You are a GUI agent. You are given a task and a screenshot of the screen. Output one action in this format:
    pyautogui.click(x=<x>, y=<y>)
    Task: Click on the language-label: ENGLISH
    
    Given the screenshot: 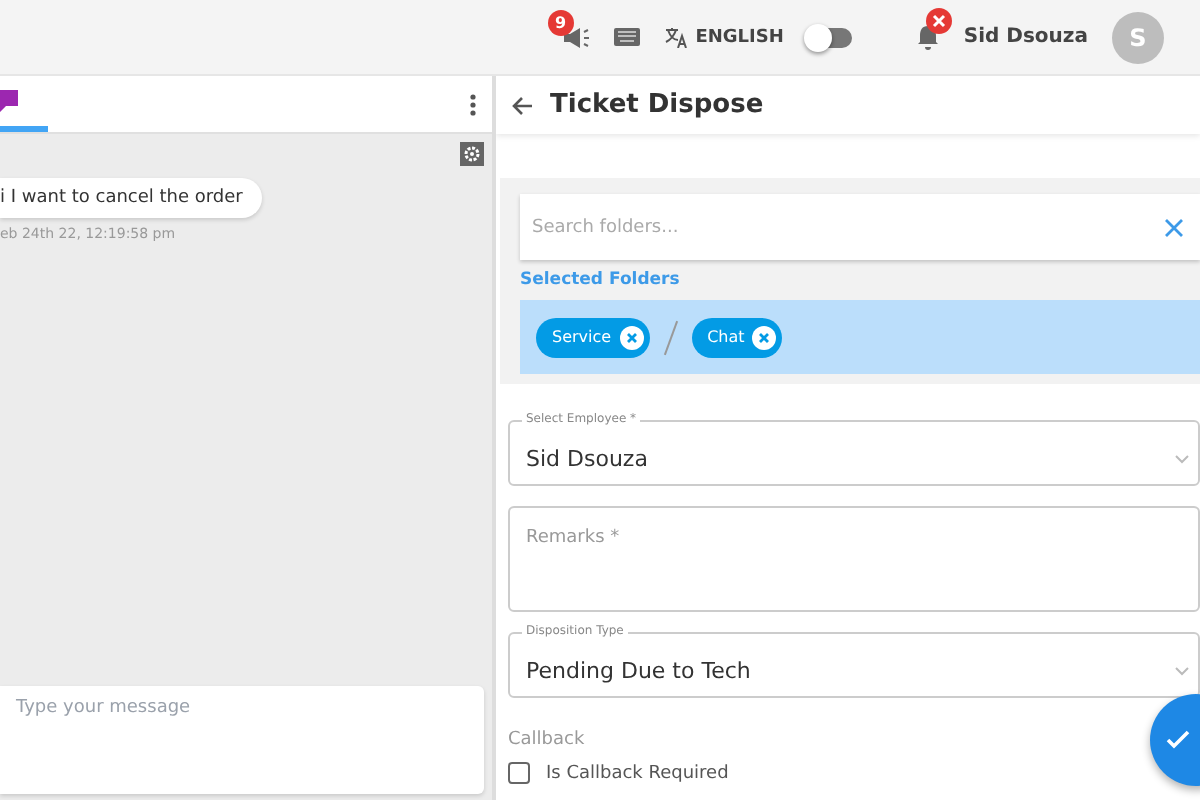 What is the action you would take?
    pyautogui.click(x=739, y=37)
    